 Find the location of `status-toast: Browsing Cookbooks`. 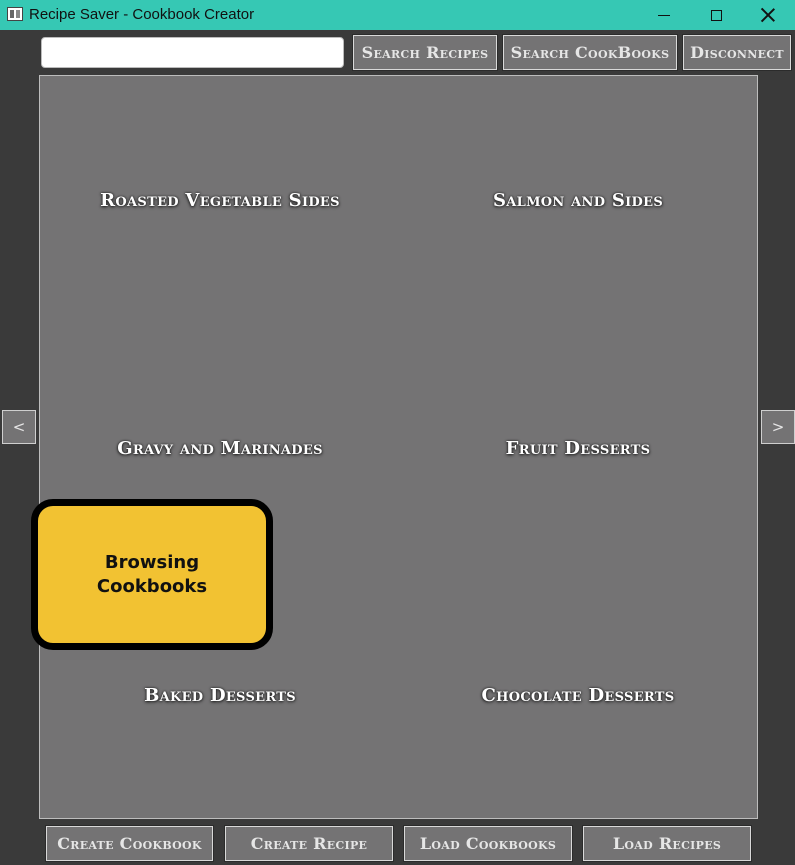

status-toast: Browsing Cookbooks is located at coordinates (152, 574).